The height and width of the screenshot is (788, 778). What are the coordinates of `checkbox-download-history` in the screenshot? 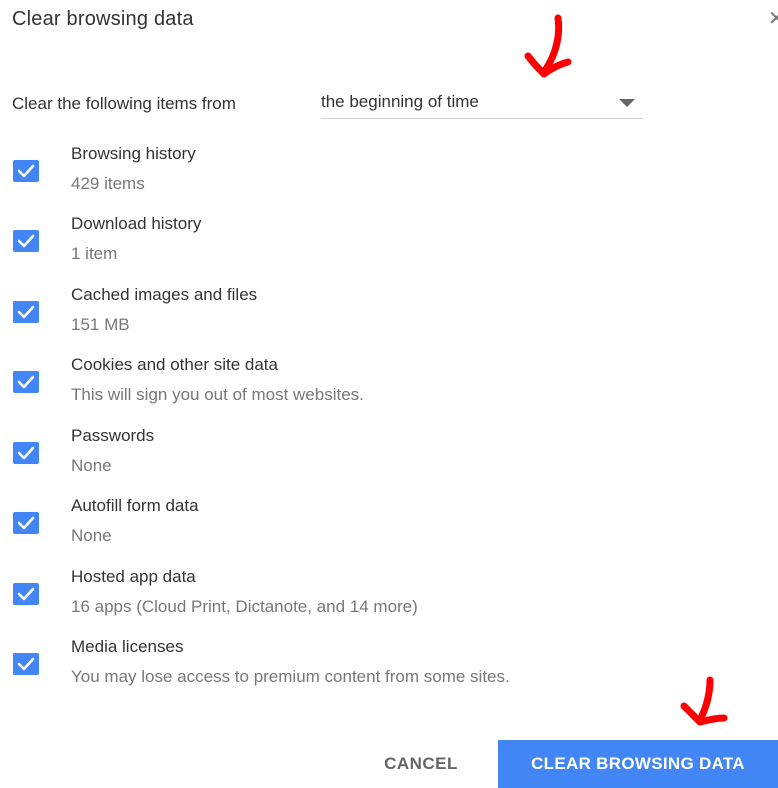 It's located at (26, 241).